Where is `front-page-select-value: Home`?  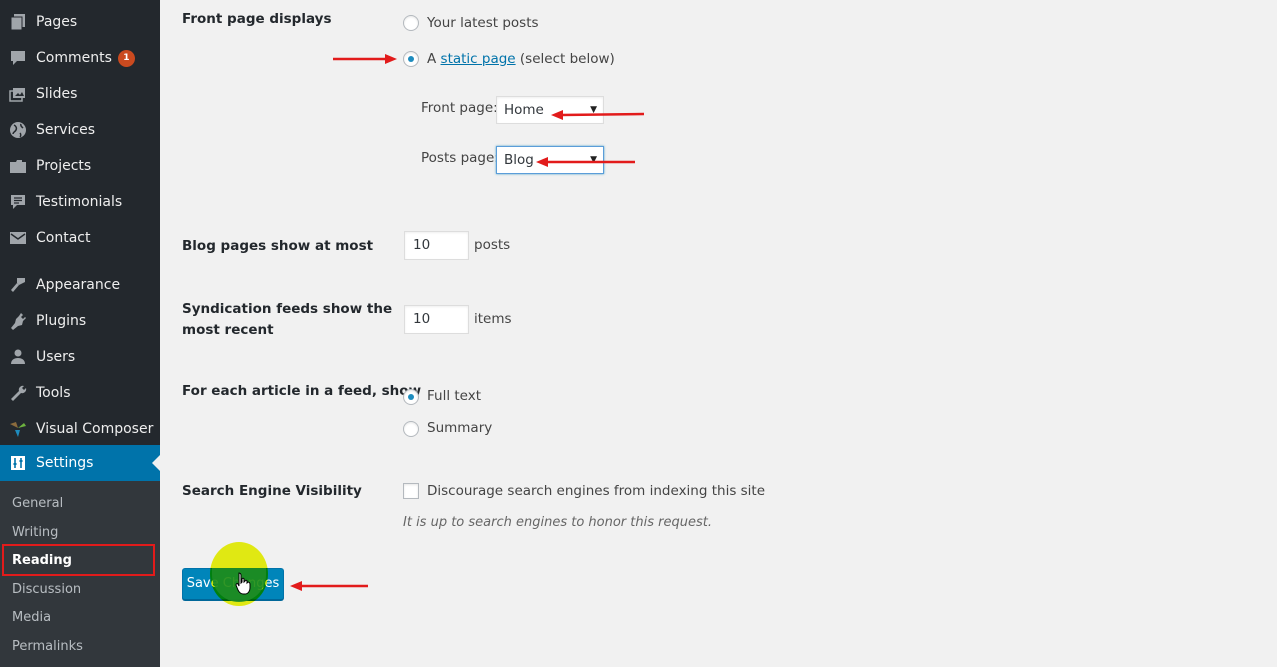
front-page-select-value: Home is located at coordinates (524, 110).